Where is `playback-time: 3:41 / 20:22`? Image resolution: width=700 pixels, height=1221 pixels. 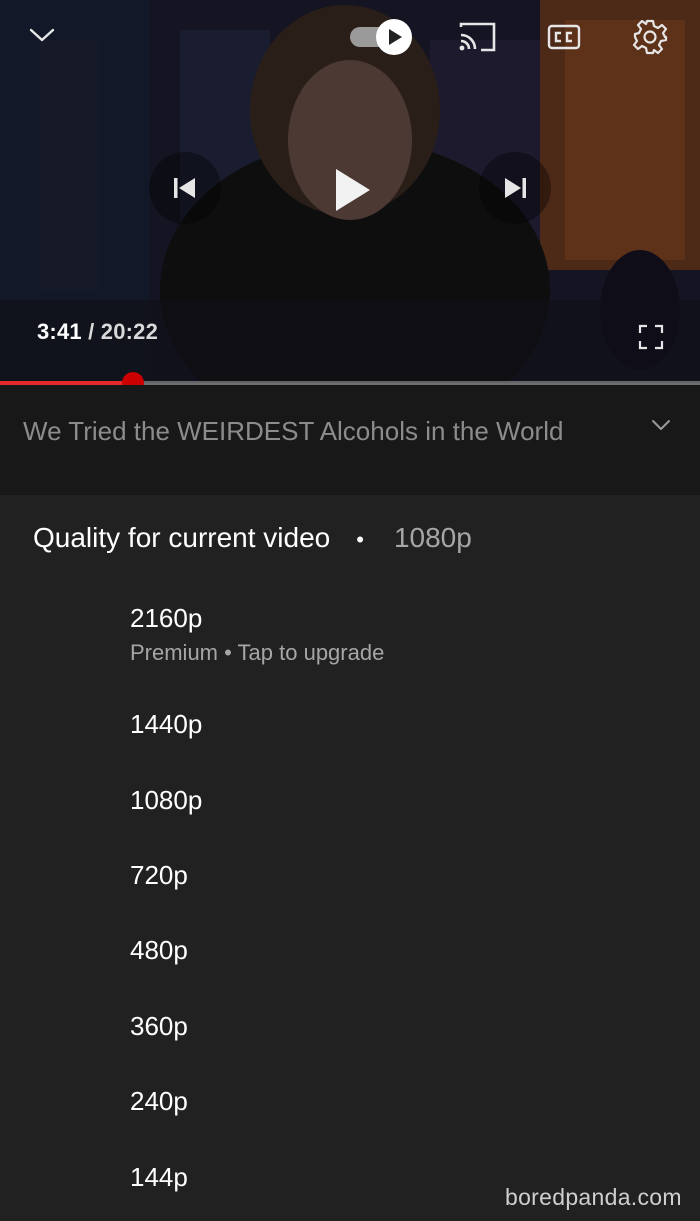 playback-time: 3:41 / 20:22 is located at coordinates (97, 332).